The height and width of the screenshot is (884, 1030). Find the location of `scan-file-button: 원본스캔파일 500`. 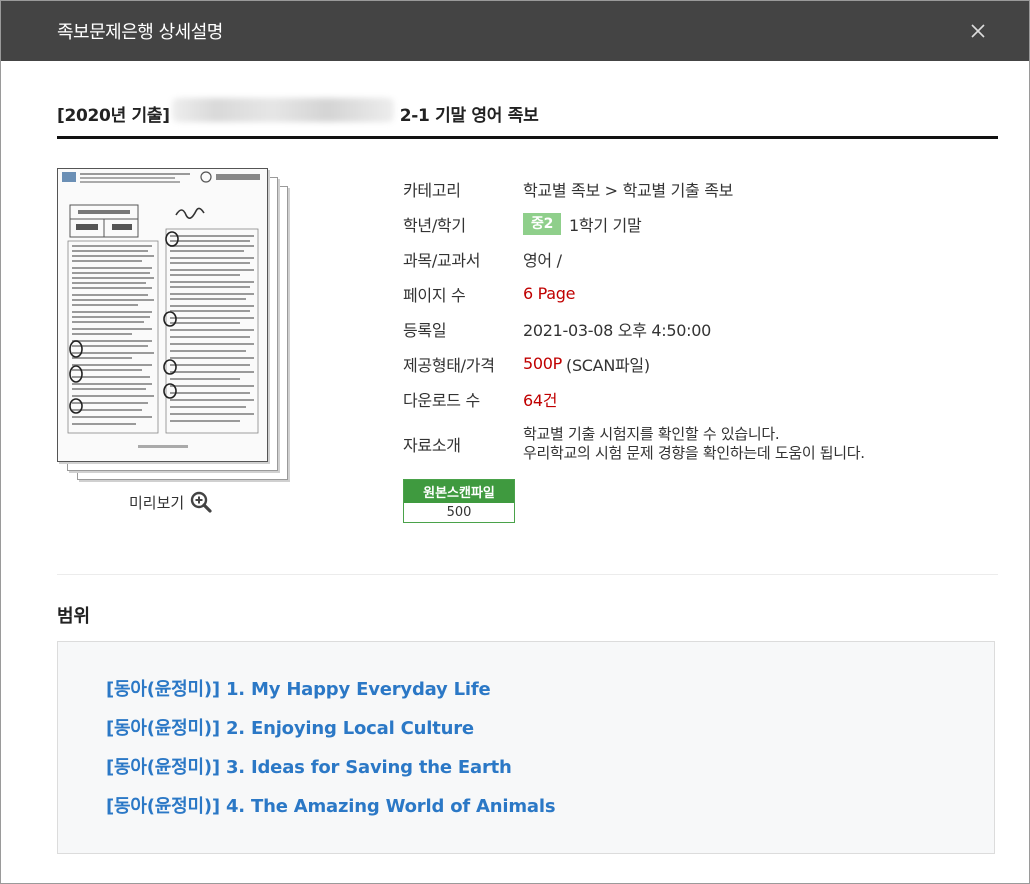

scan-file-button: 원본스캔파일 500 is located at coordinates (459, 501).